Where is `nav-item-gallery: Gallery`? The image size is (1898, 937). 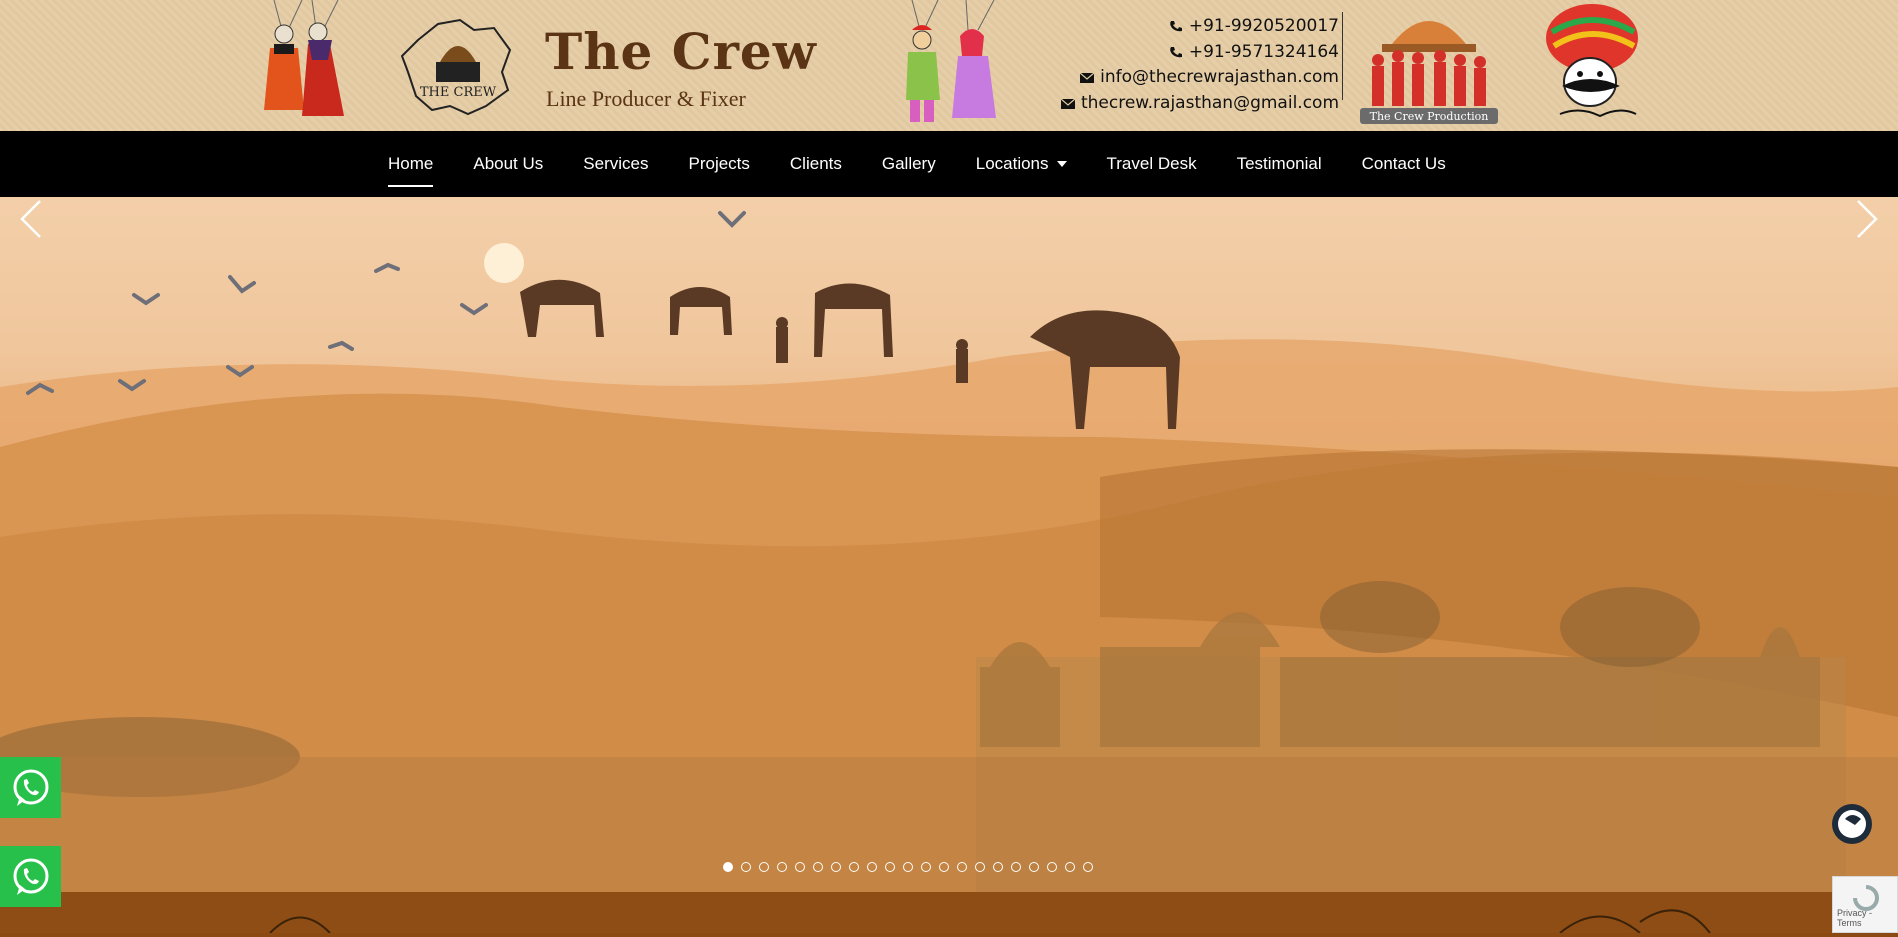 nav-item-gallery: Gallery is located at coordinates (909, 164).